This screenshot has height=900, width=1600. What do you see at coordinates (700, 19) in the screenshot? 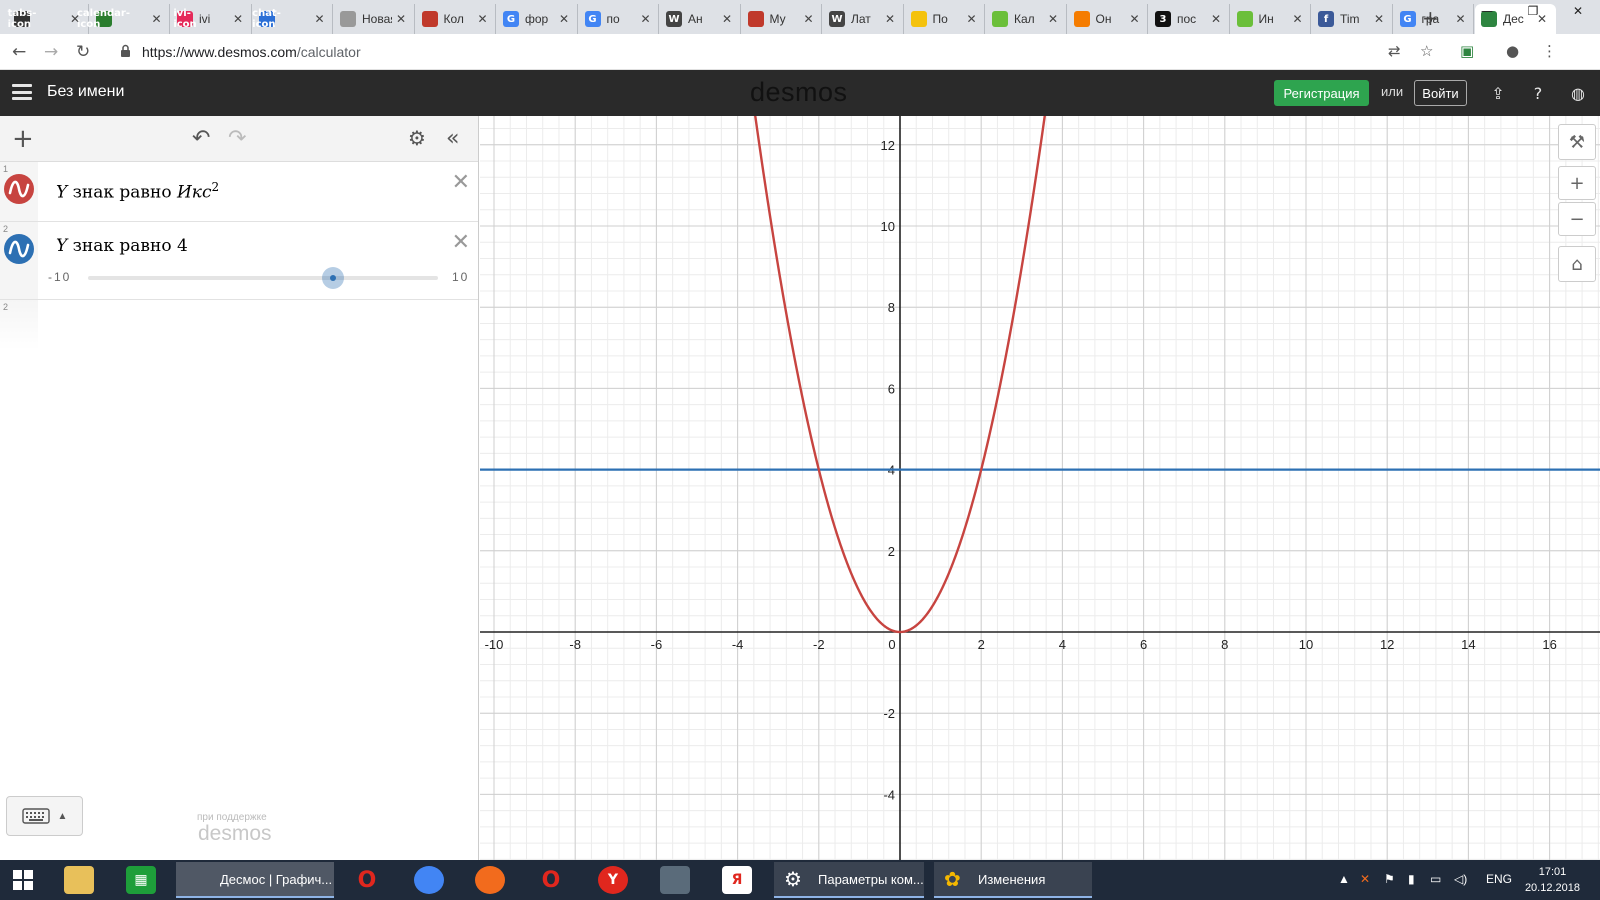
I see `browser-tab: W Ан ✕` at bounding box center [700, 19].